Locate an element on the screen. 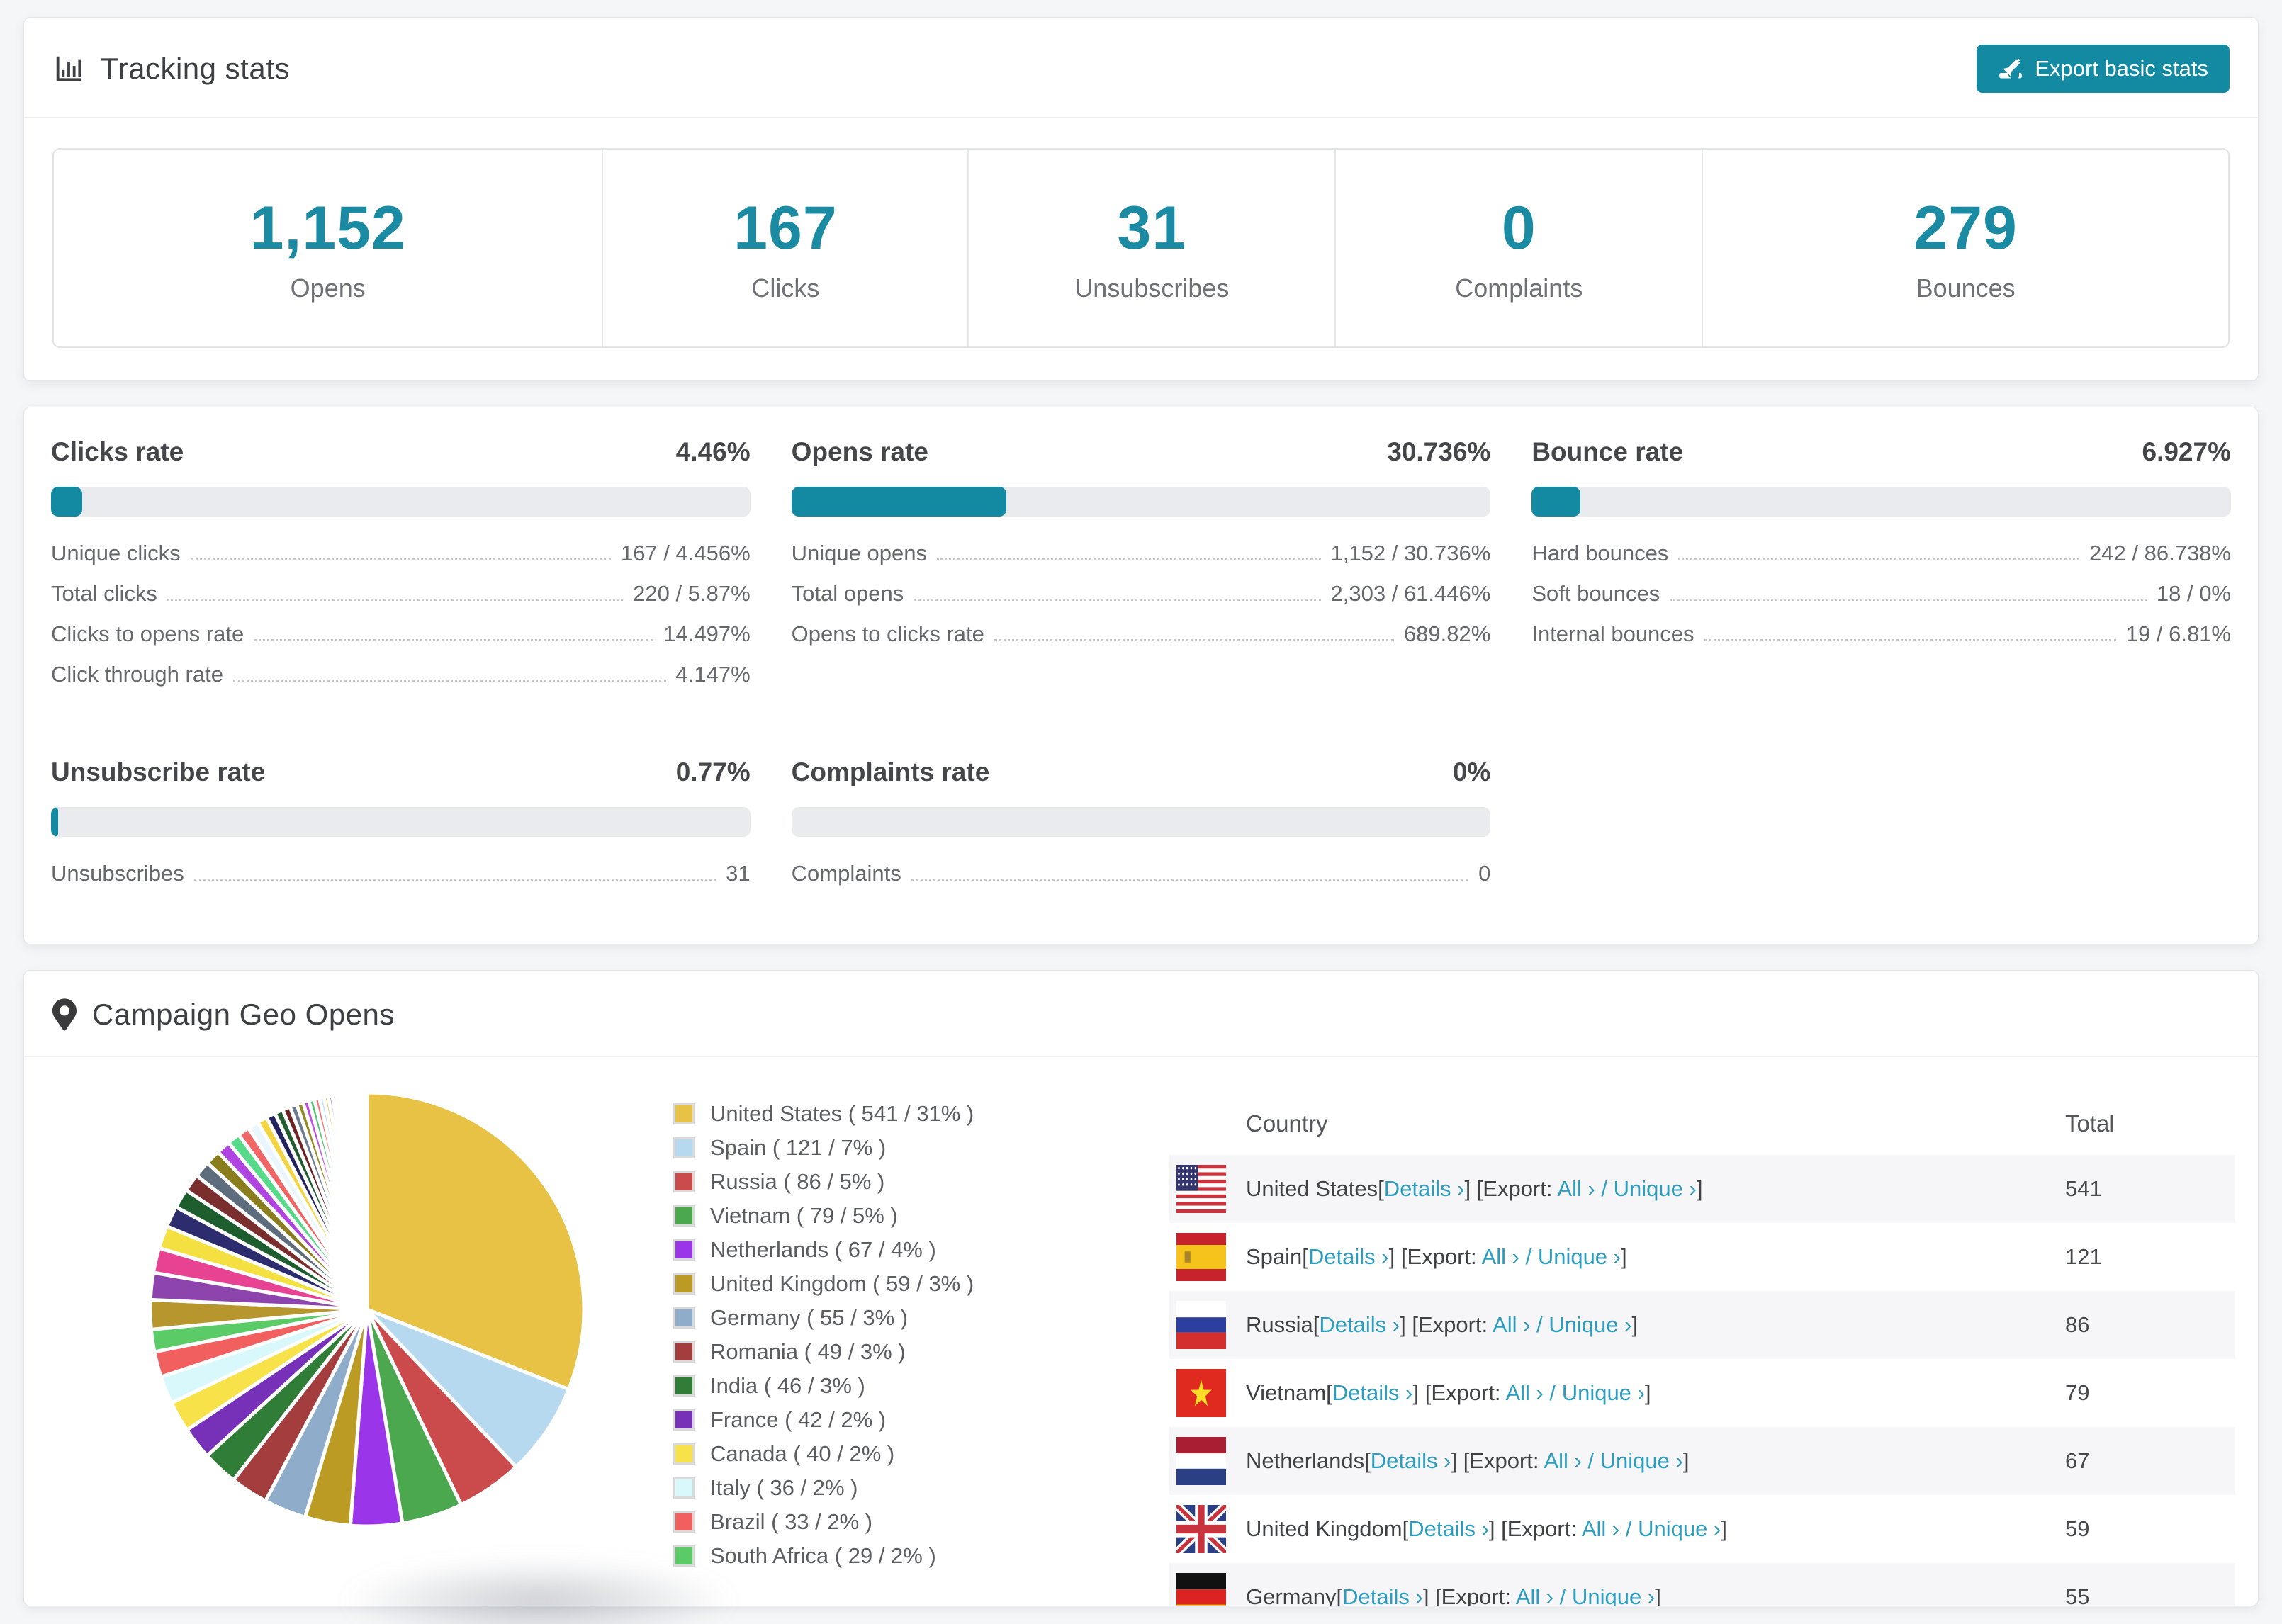 The height and width of the screenshot is (1624, 2282). legend-item: United States ( 541 / 31% ) is located at coordinates (871, 1114).